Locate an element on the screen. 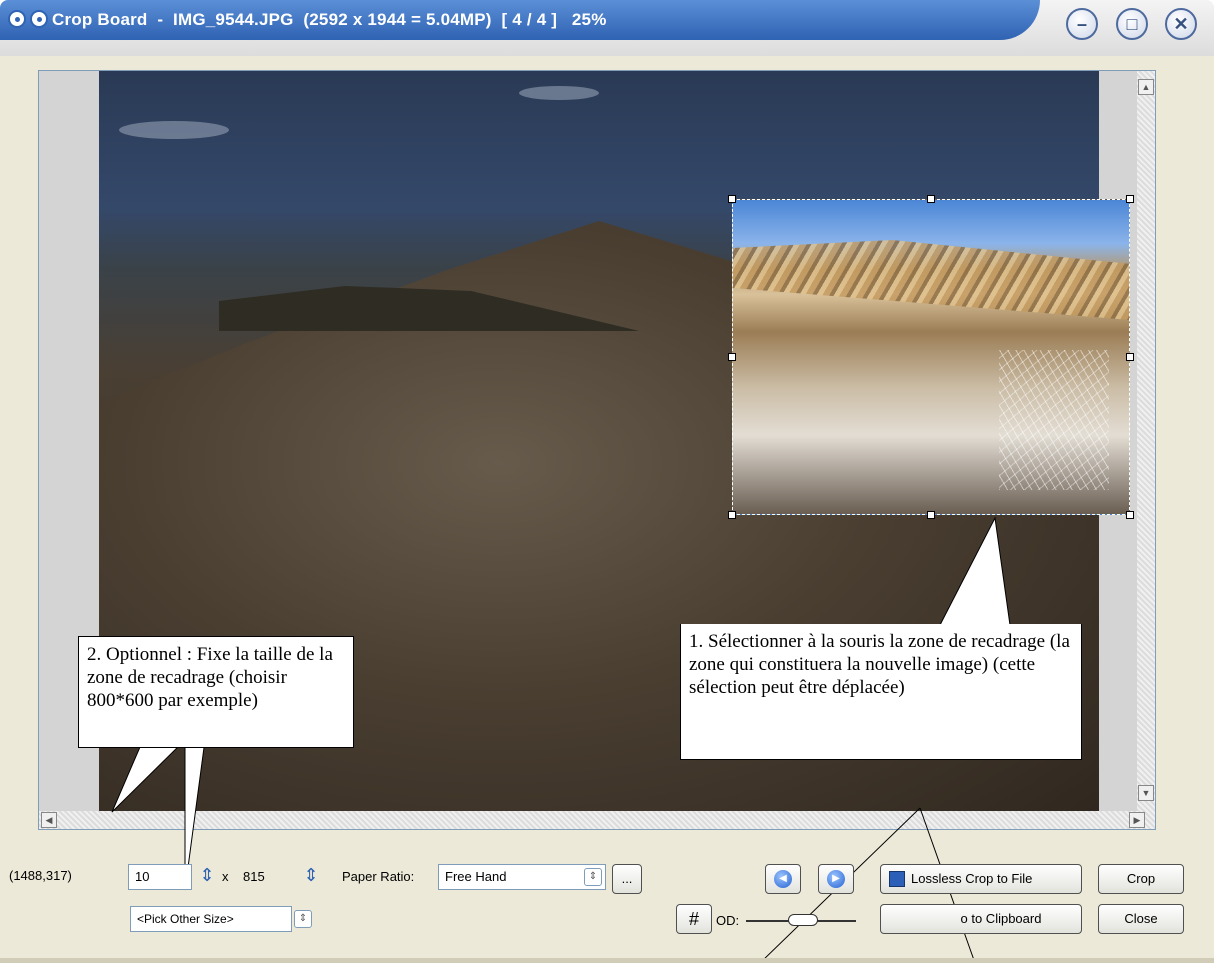 This screenshot has width=1214, height=963. paper-ratio-select: Free Hand is located at coordinates (522, 877).